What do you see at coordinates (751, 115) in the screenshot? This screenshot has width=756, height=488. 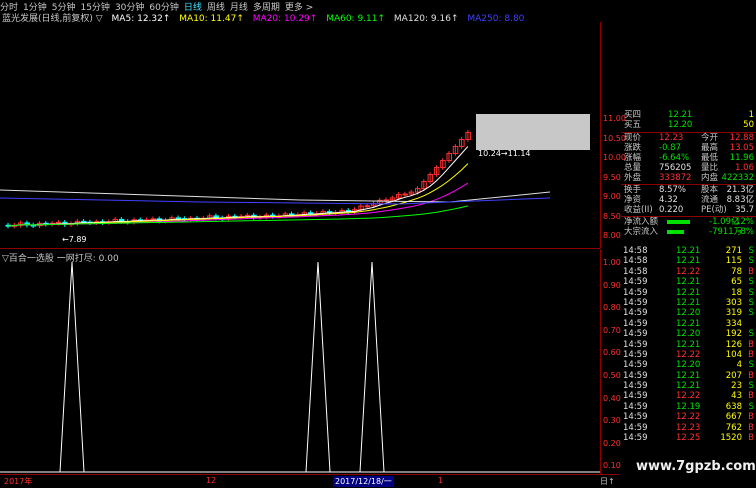 I see `bid4-vol: 1` at bounding box center [751, 115].